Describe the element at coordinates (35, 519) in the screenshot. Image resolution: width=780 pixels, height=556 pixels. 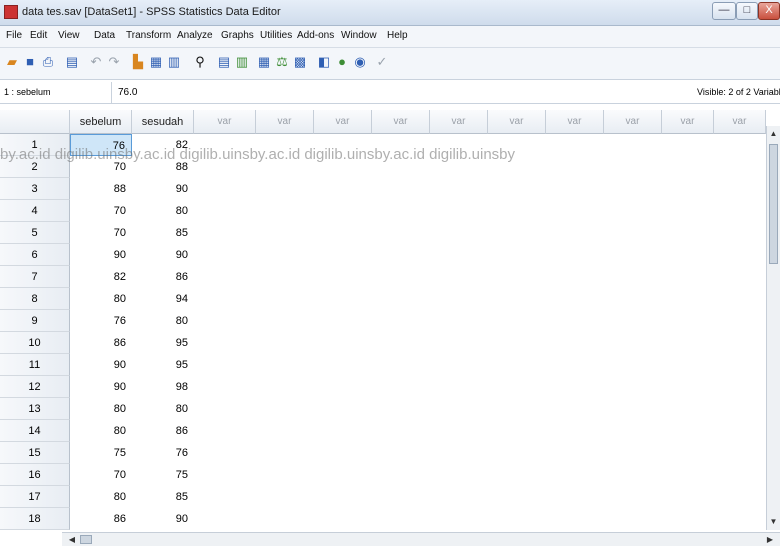
I see `row-header: 18` at that location.